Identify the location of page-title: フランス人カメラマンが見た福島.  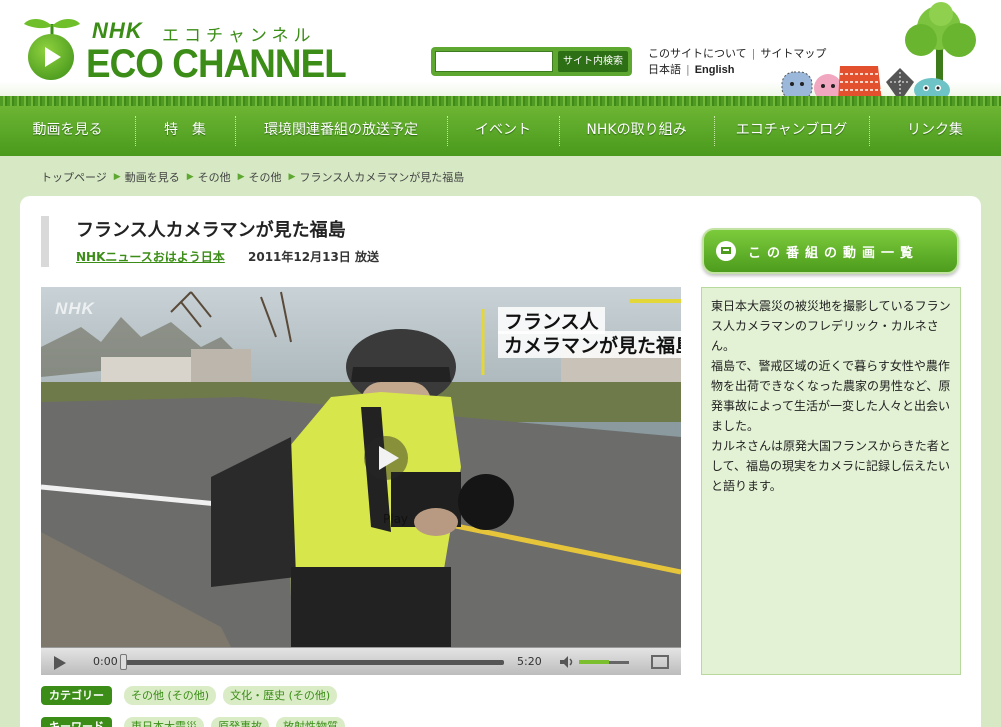
(211, 230).